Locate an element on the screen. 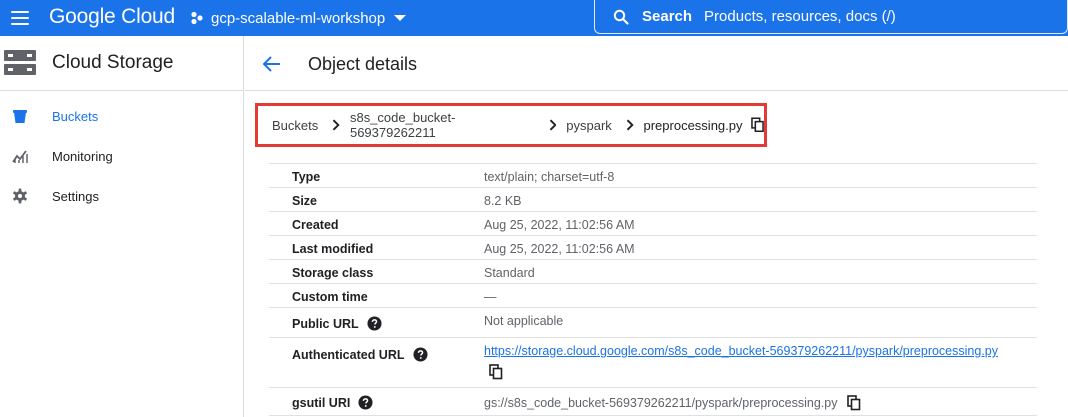 Image resolution: width=1068 pixels, height=417 pixels. cloud-storage-icon is located at coordinates (20, 62).